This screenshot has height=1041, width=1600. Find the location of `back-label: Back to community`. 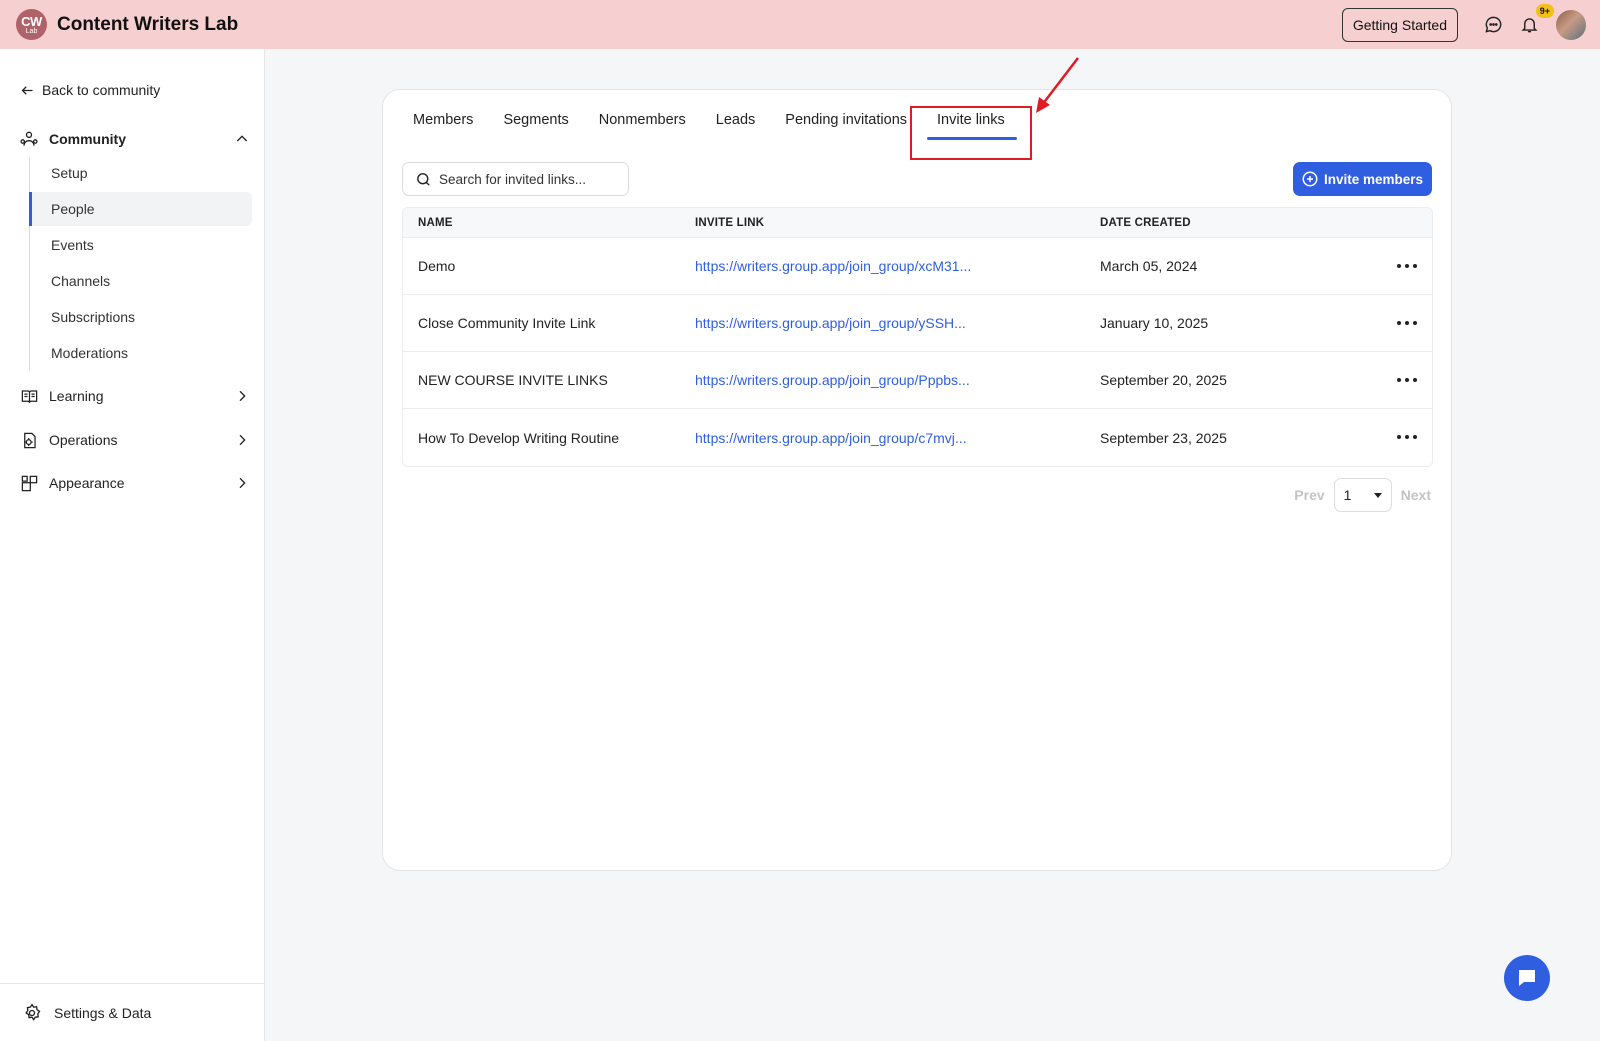

back-label: Back to community is located at coordinates (101, 90).